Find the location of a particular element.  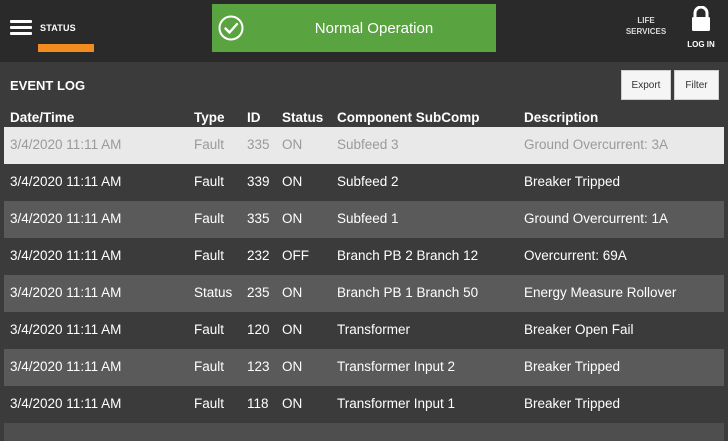

cell-id: 123 is located at coordinates (258, 366).